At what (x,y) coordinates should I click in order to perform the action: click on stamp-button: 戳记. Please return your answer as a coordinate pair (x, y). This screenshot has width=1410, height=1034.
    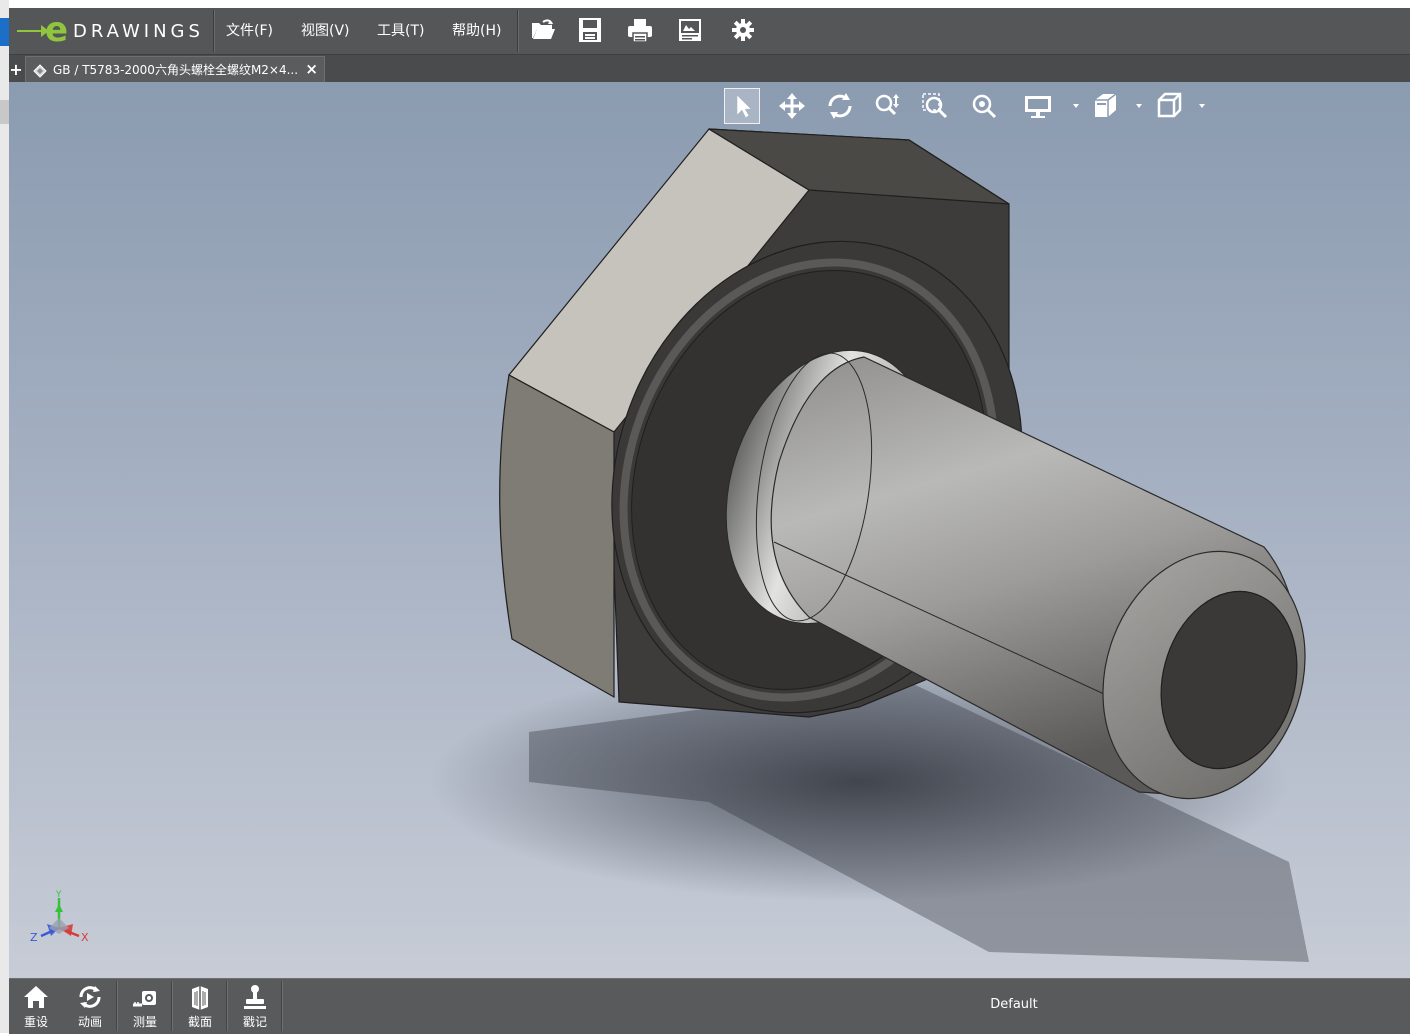
    Looking at the image, I should click on (255, 1006).